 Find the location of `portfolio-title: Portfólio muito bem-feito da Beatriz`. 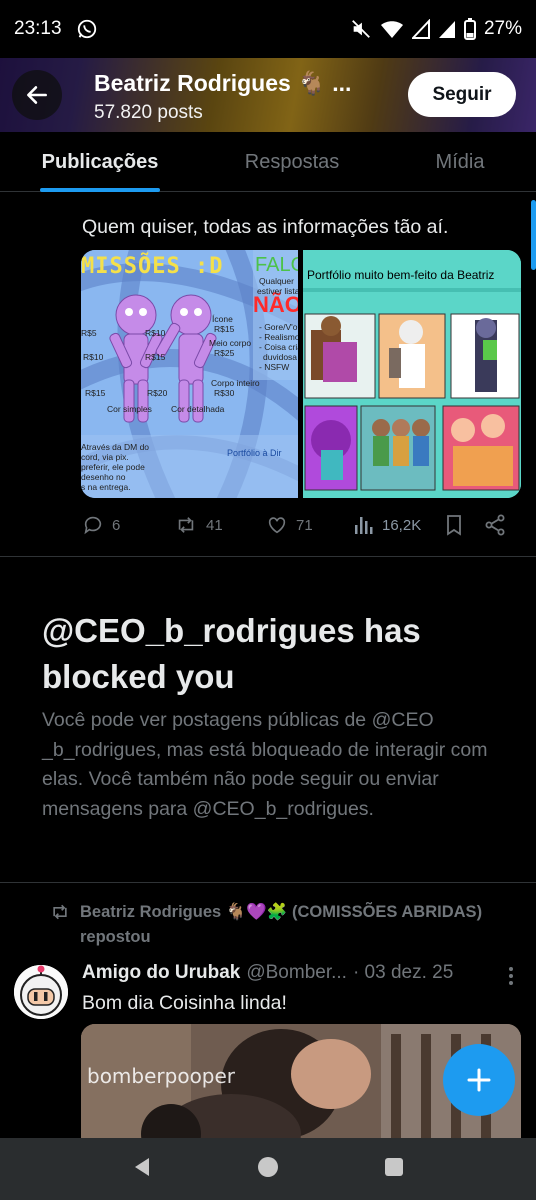

portfolio-title: Portfólio muito bem-feito da Beatriz is located at coordinates (401, 275).